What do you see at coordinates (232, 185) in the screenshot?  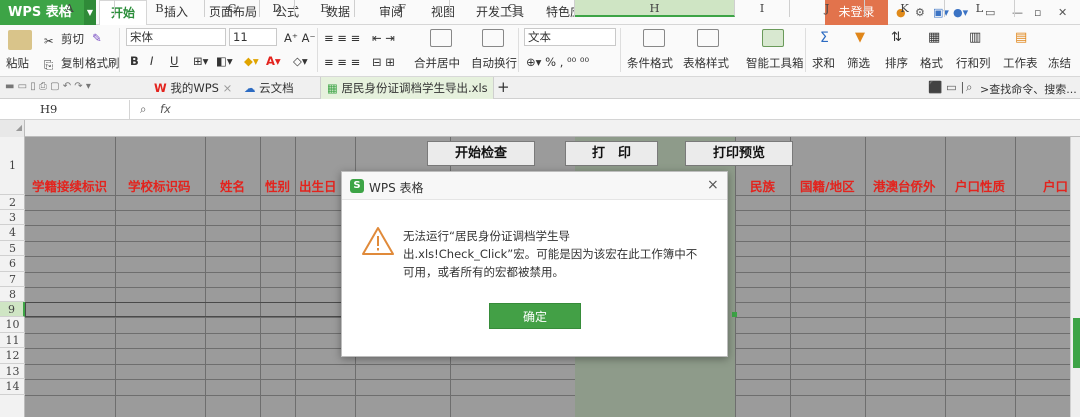 I see `header-cell: 姓名` at bounding box center [232, 185].